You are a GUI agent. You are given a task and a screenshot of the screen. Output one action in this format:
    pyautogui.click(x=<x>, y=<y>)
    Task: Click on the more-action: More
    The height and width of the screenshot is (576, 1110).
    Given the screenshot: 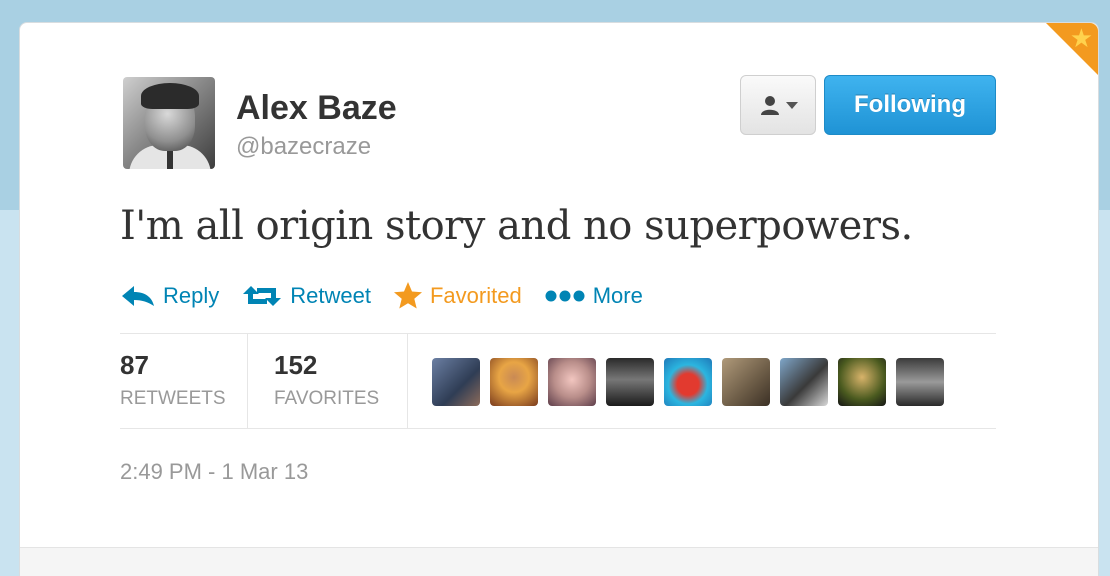 What is the action you would take?
    pyautogui.click(x=593, y=296)
    